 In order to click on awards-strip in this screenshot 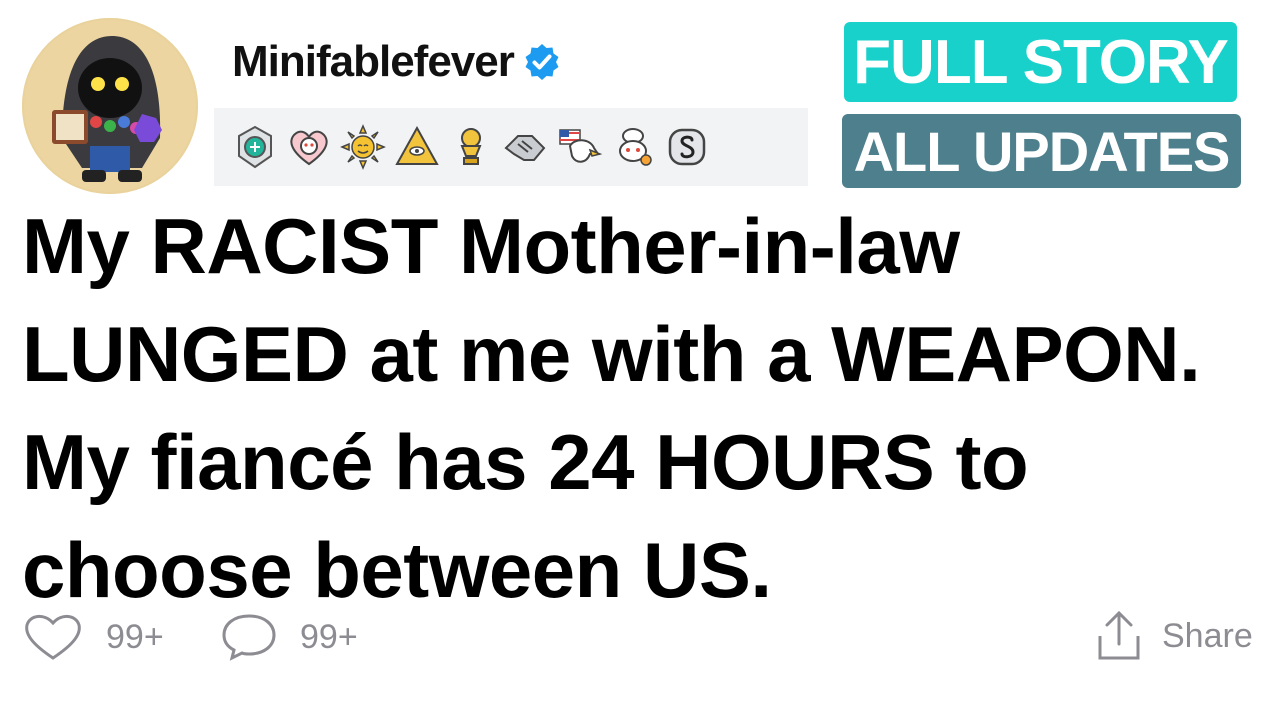, I will do `click(511, 147)`.